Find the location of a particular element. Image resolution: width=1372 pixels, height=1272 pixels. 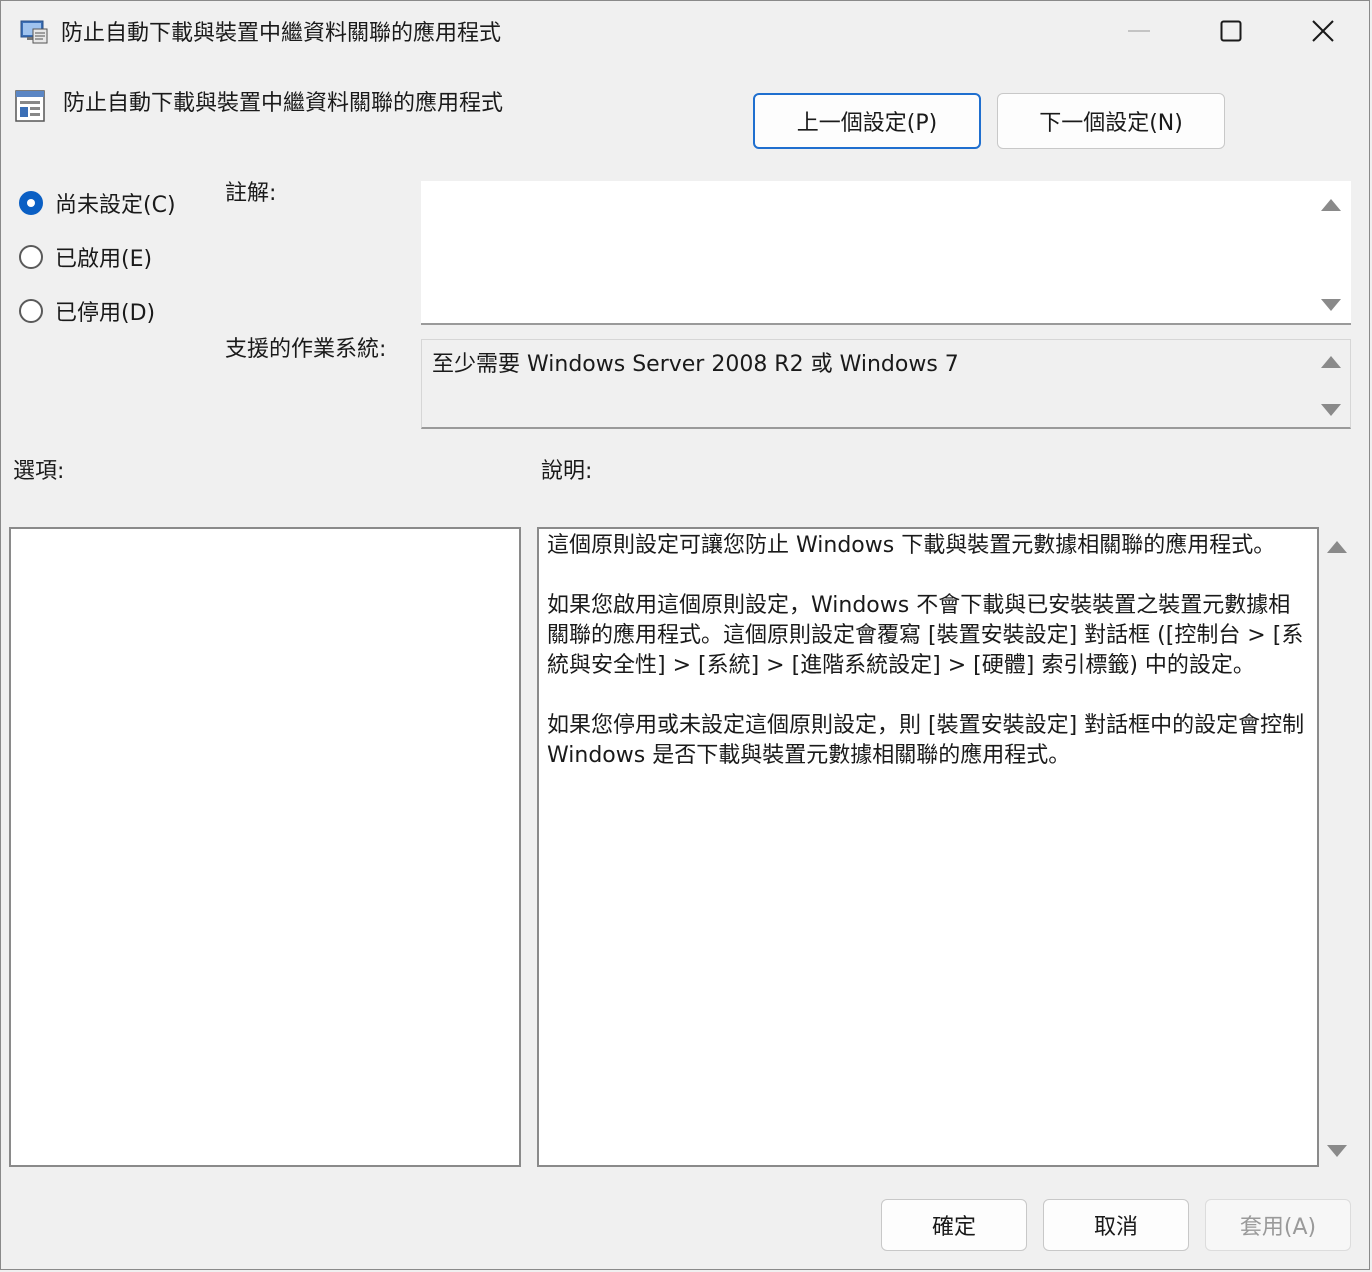

close-icon is located at coordinates (1323, 31).